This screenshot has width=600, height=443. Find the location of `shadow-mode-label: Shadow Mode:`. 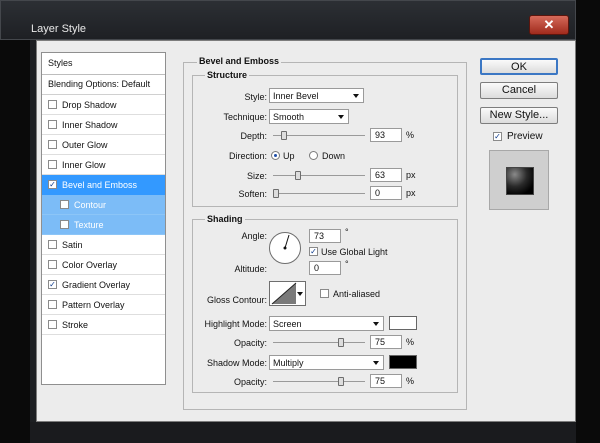

shadow-mode-label: Shadow Mode: is located at coordinates (236, 363).